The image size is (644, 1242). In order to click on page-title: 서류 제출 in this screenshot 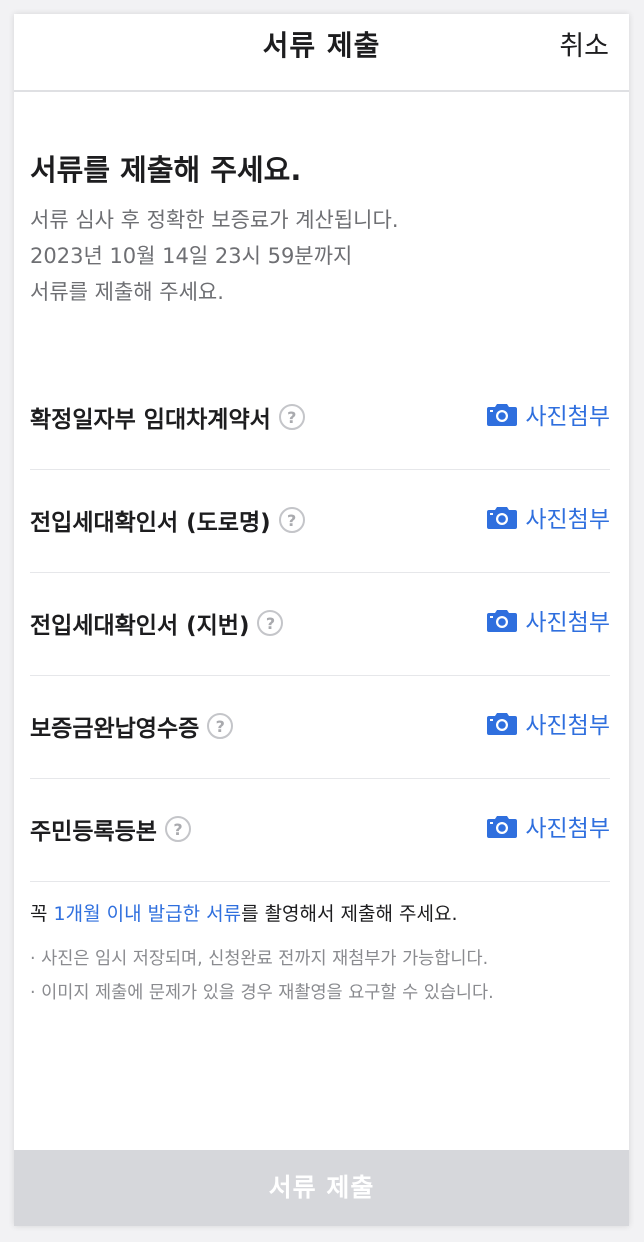, I will do `click(321, 45)`.